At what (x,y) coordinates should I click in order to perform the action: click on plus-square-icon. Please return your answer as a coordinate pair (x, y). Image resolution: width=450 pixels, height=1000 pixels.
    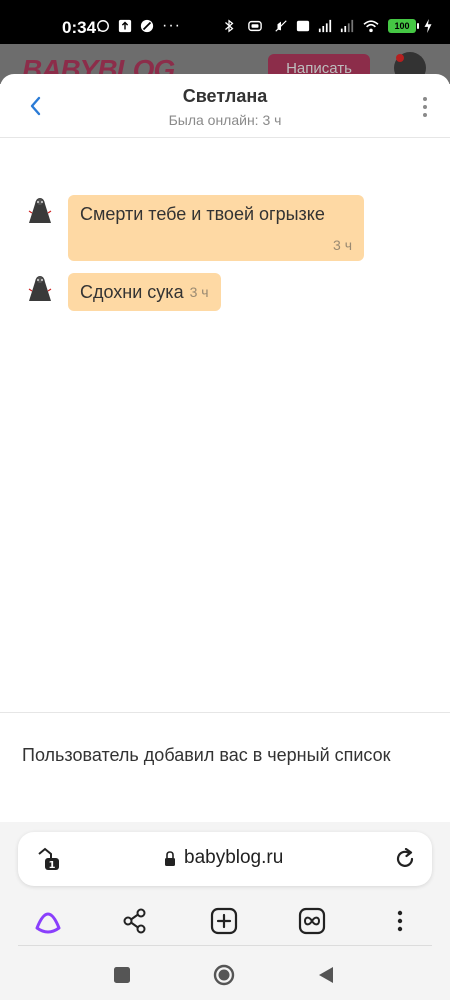
    Looking at the image, I should click on (224, 921).